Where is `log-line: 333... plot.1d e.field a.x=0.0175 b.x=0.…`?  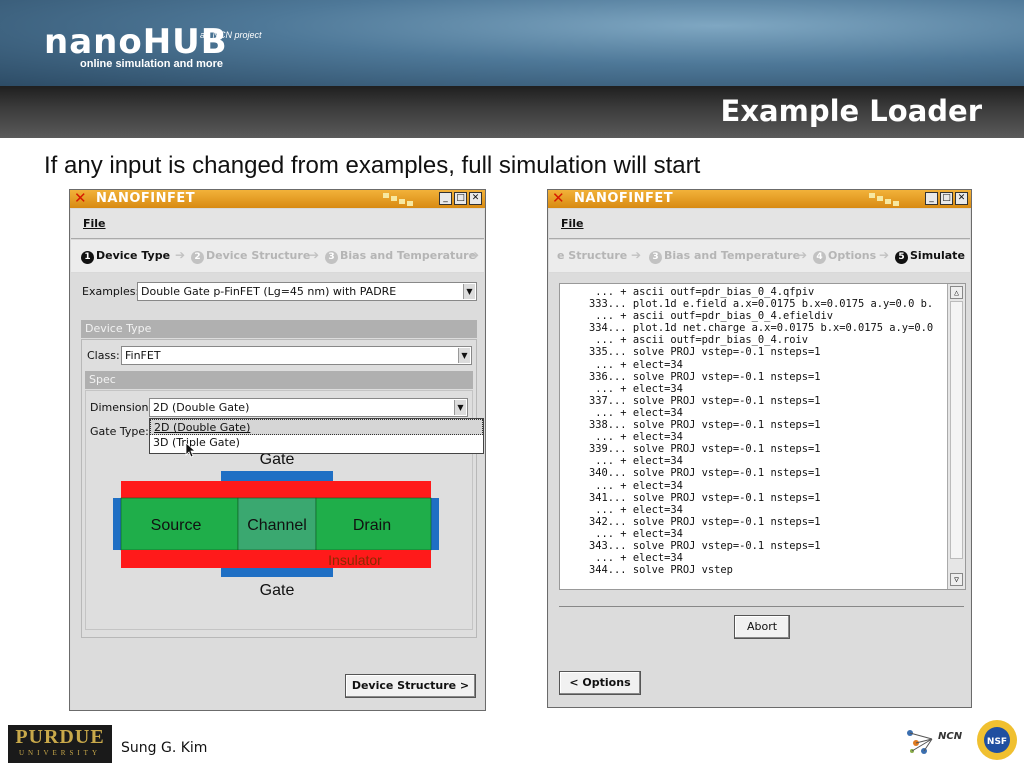
log-line: 333... plot.1d e.field a.x=0.0175 b.x=0.… is located at coordinates (749, 304).